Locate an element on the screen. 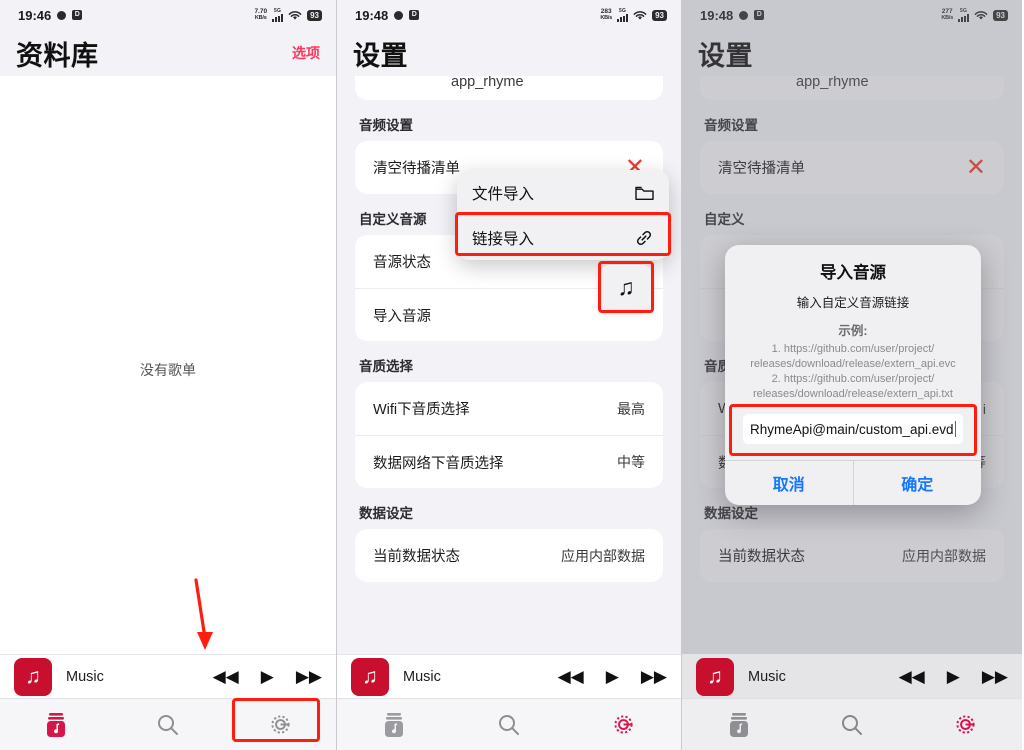 The width and height of the screenshot is (1024, 750). status-bar-left: 19:46 D is located at coordinates (50, 15).